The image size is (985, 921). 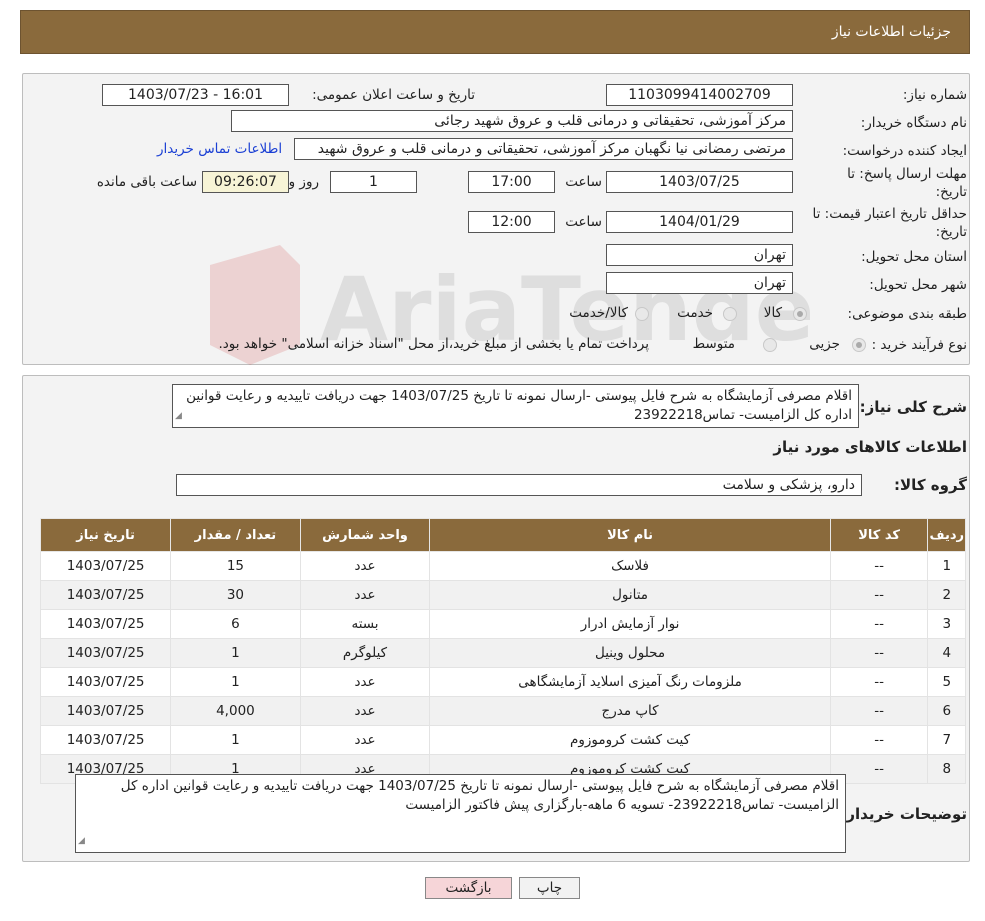 I want to click on deadline-time-label: ساعت, so click(x=583, y=182).